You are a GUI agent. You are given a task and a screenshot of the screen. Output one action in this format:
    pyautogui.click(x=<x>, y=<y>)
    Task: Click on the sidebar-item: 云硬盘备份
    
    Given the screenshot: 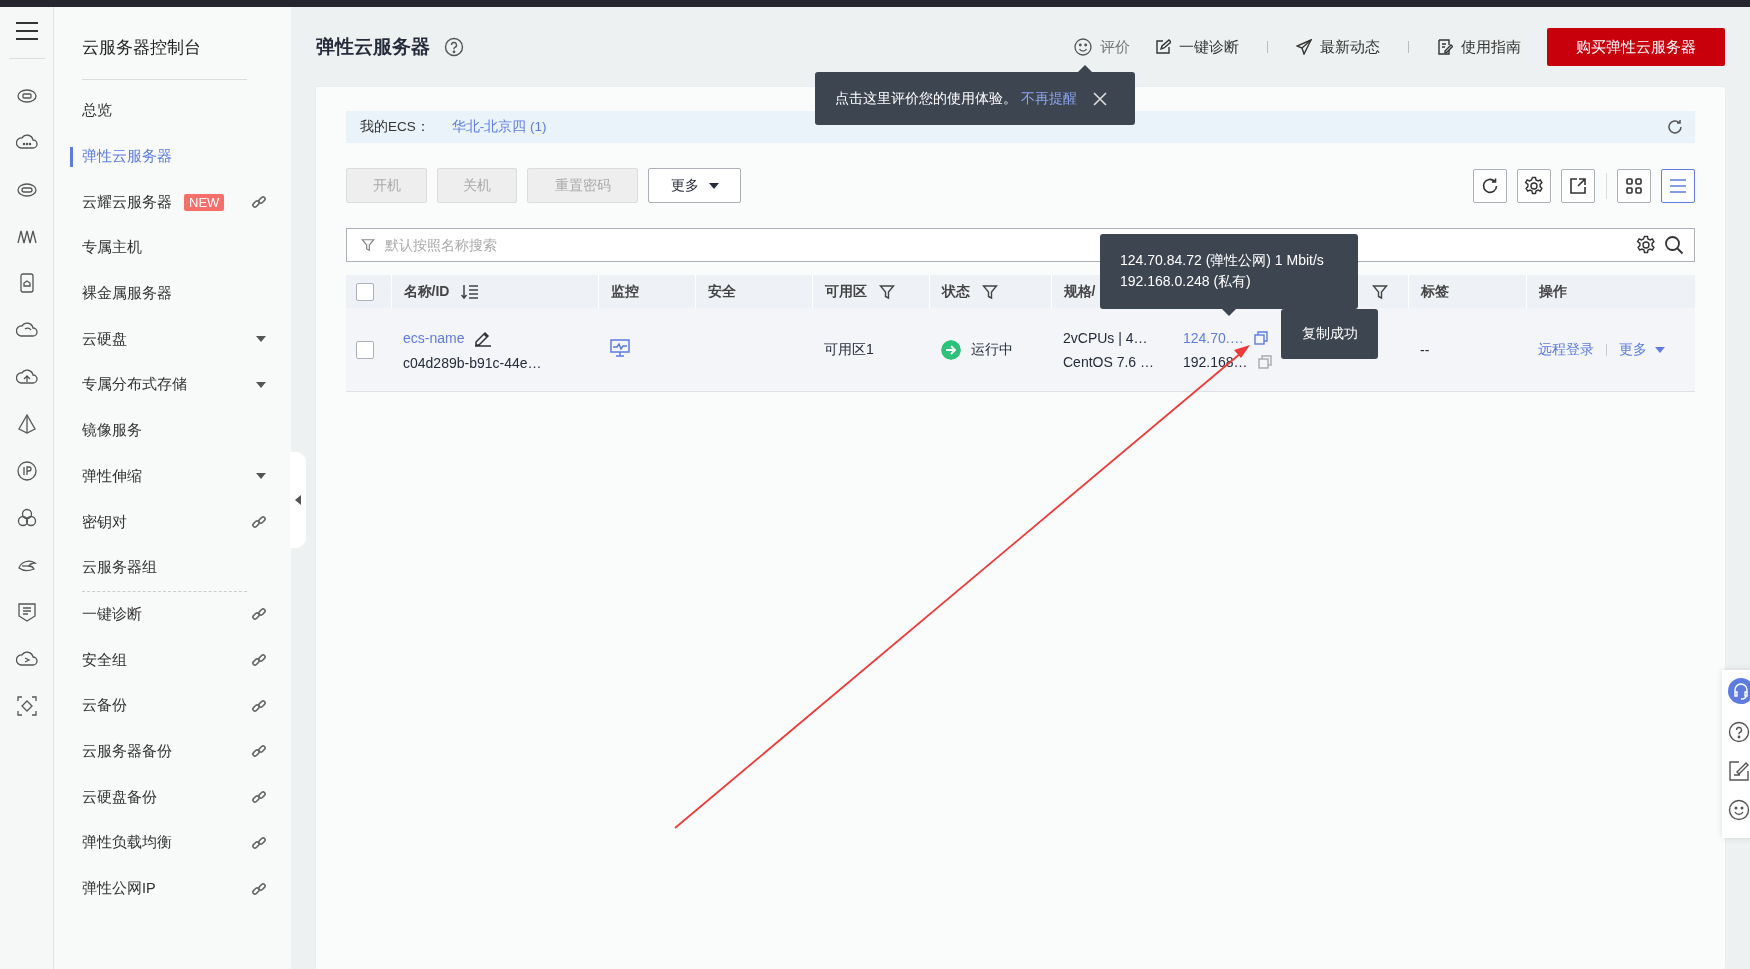 What is the action you would take?
    pyautogui.click(x=172, y=797)
    